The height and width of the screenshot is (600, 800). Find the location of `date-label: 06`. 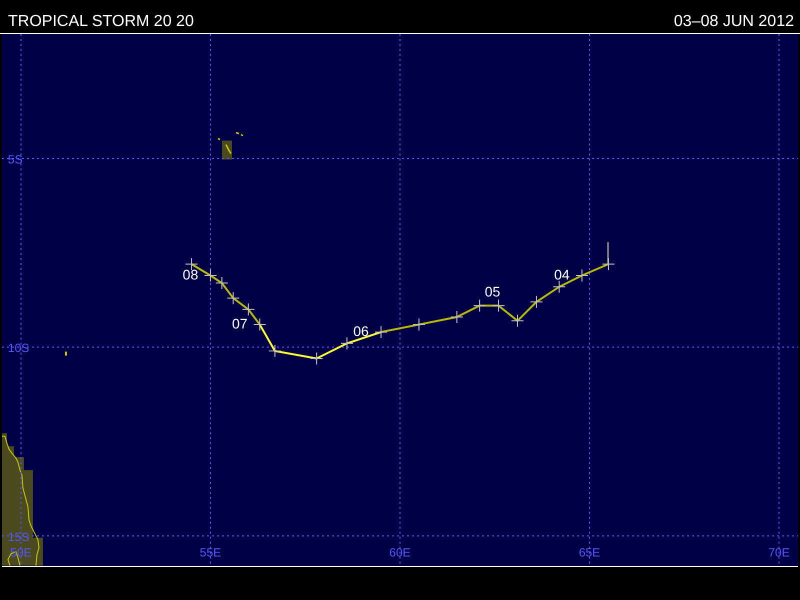

date-label: 06 is located at coordinates (361, 331).